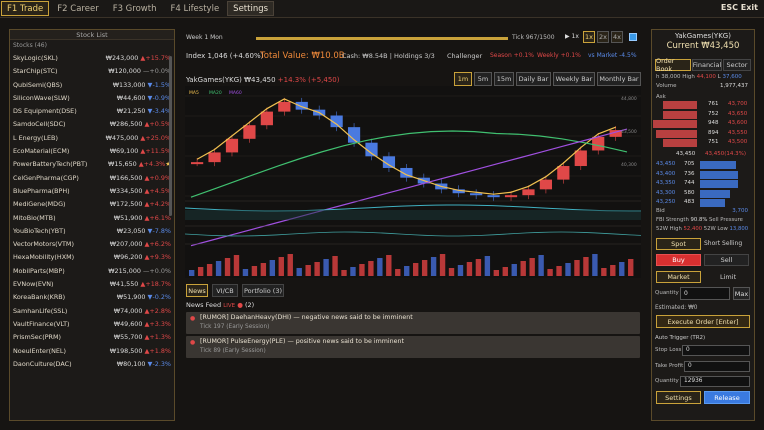 The height and width of the screenshot is (430, 764). Describe the element at coordinates (92, 271) in the screenshot. I see `stock-list-item: MobilParts(MBP) ₩215,000 —+0.0%` at that location.